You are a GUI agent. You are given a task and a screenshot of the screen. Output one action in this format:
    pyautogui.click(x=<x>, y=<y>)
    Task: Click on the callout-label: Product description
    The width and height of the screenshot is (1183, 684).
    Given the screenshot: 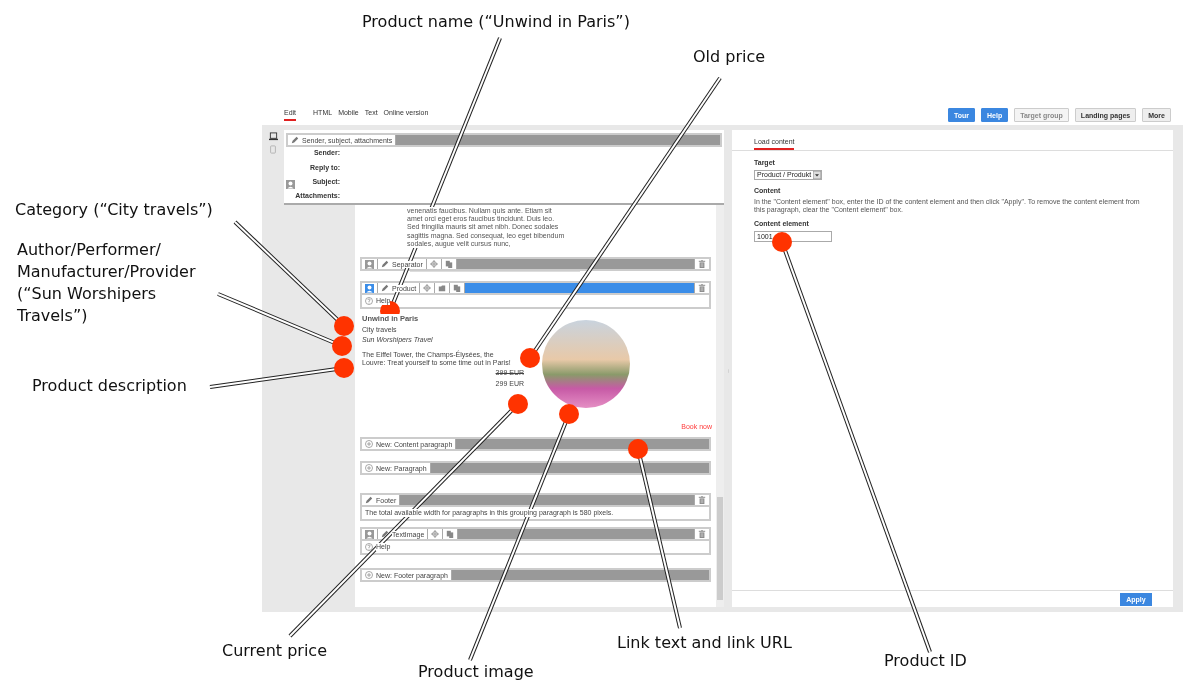 What is the action you would take?
    pyautogui.click(x=109, y=386)
    